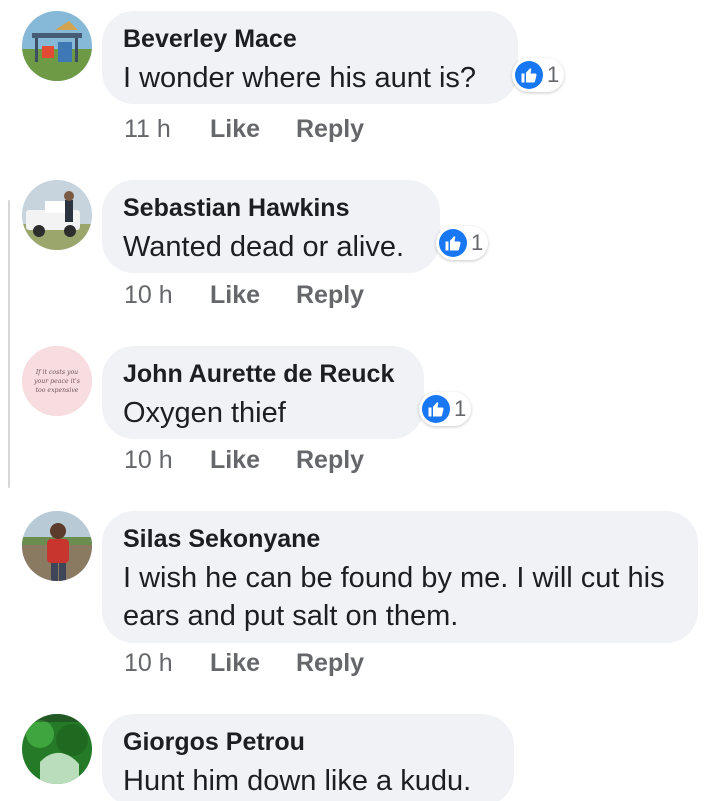 This screenshot has width=720, height=801. What do you see at coordinates (262, 374) in the screenshot?
I see `comment-author: John Aurette de Reuck` at bounding box center [262, 374].